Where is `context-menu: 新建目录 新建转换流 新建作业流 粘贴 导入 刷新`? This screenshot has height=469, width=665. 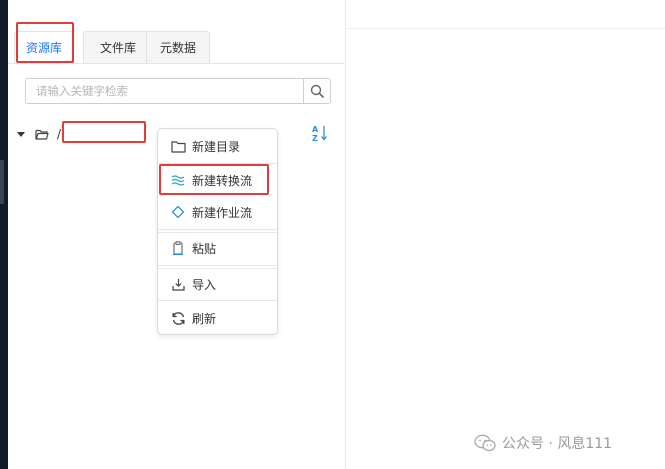 context-menu: 新建目录 新建转换流 新建作业流 粘贴 导入 刷新 is located at coordinates (217, 231).